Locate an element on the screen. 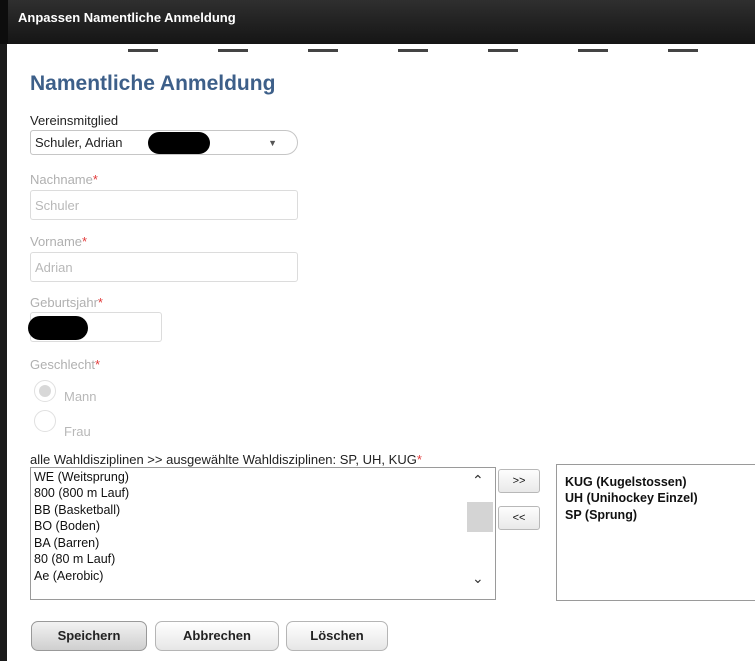 Image resolution: width=755 pixels, height=661 pixels. list-item: UH (Unihockey Einzel) is located at coordinates (631, 498).